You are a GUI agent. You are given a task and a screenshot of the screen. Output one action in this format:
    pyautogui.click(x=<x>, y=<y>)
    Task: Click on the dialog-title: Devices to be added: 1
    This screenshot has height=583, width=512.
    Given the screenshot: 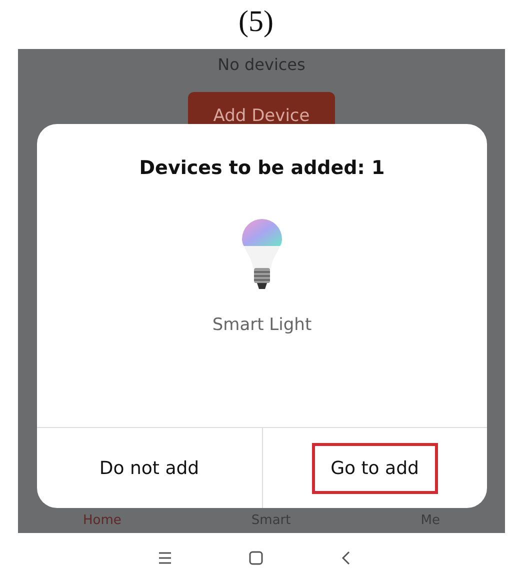 What is the action you would take?
    pyautogui.click(x=262, y=168)
    